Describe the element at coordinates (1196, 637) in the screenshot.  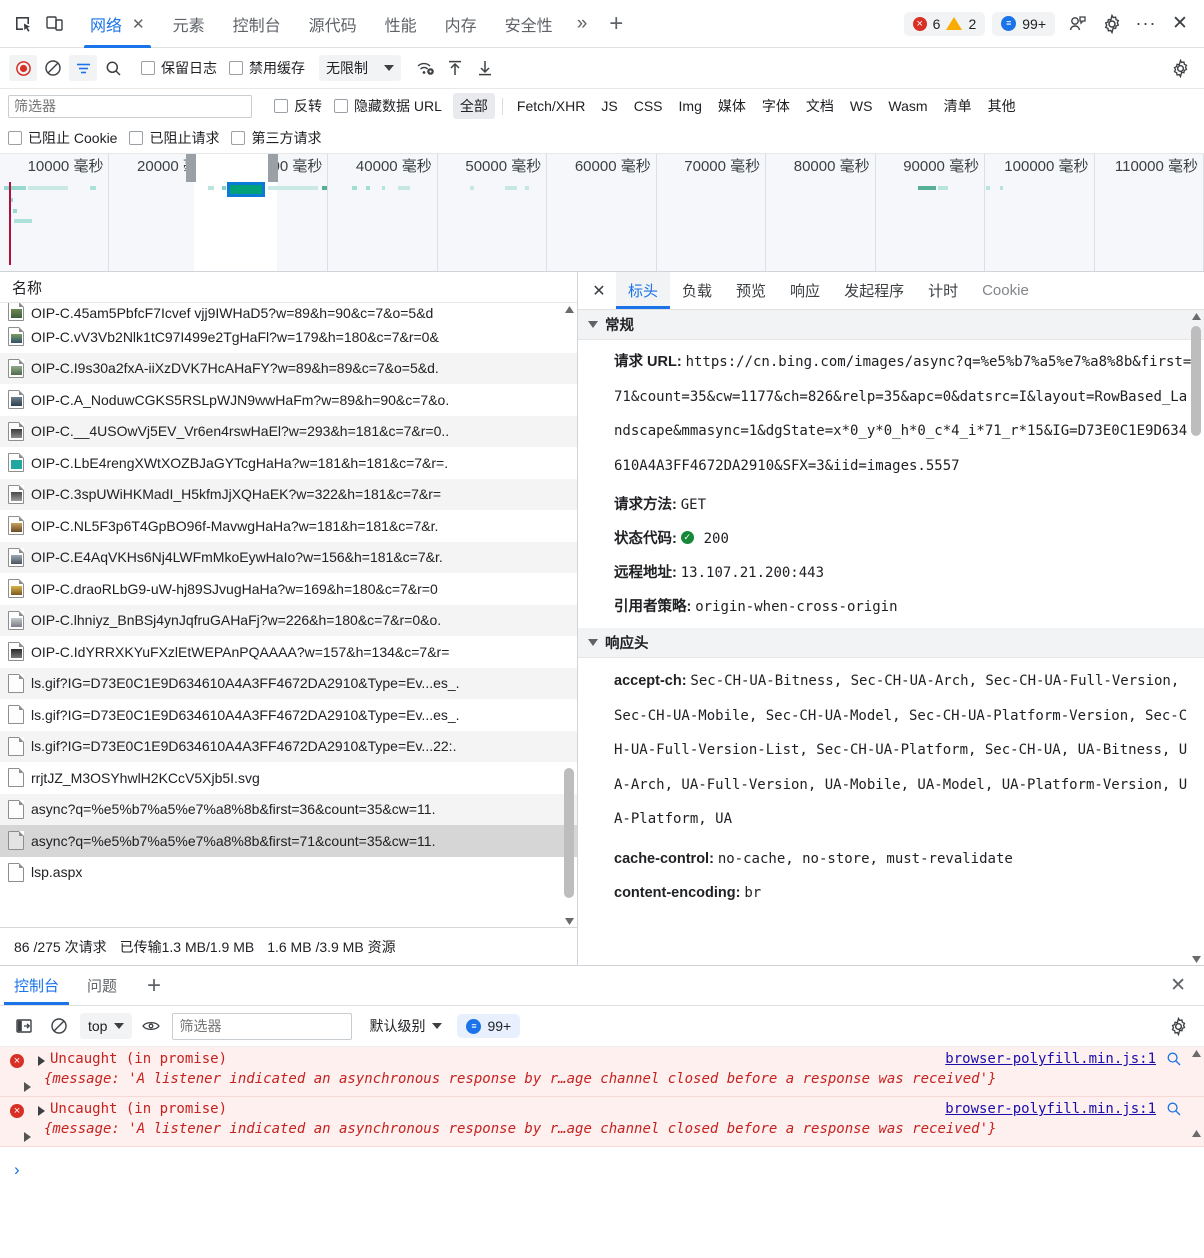
I see `details-scrollbar` at that location.